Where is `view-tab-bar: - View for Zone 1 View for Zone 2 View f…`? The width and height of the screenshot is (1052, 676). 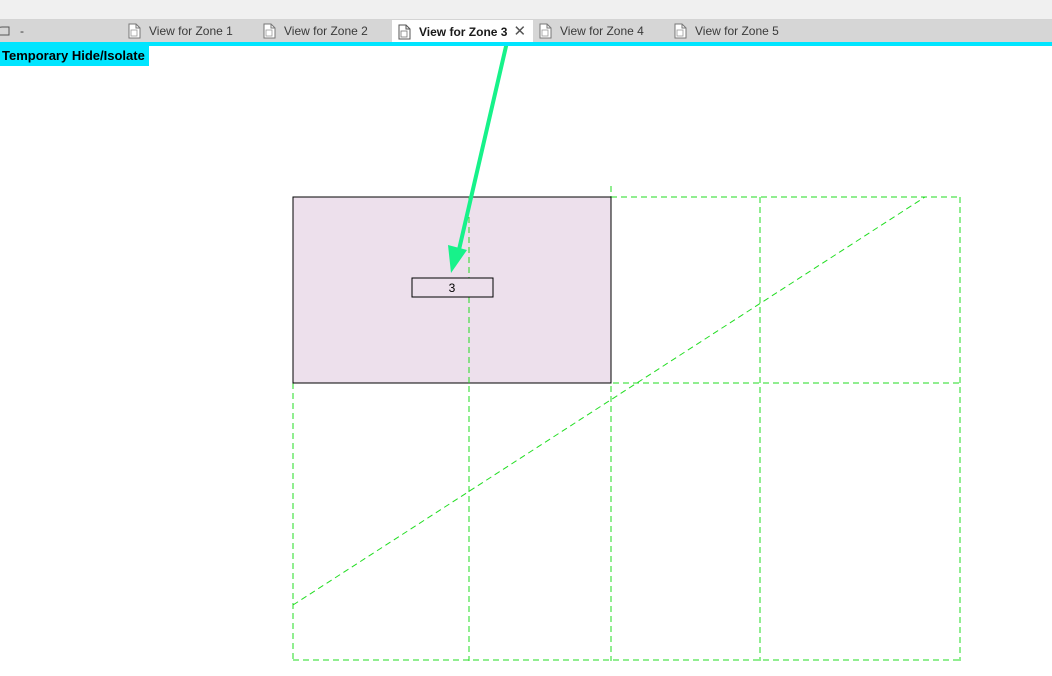 view-tab-bar: - View for Zone 1 View for Zone 2 View f… is located at coordinates (526, 31).